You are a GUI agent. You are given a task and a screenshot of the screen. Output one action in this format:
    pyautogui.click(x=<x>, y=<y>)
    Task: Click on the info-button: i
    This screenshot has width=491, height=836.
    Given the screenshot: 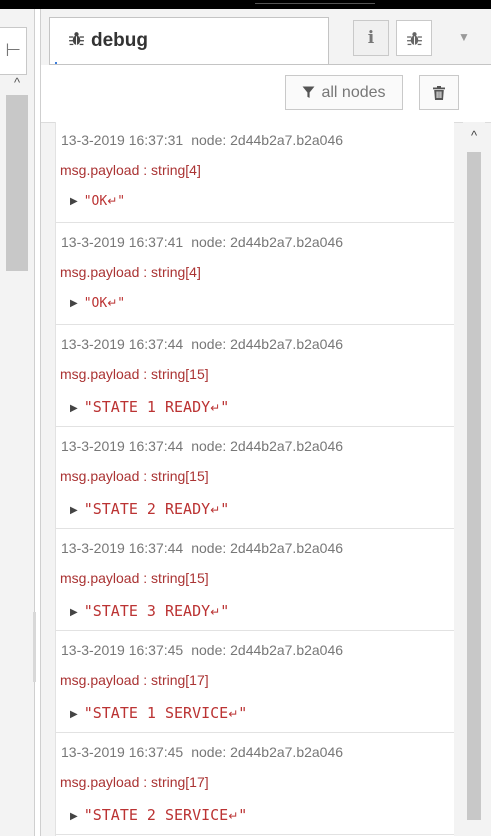 What is the action you would take?
    pyautogui.click(x=371, y=38)
    